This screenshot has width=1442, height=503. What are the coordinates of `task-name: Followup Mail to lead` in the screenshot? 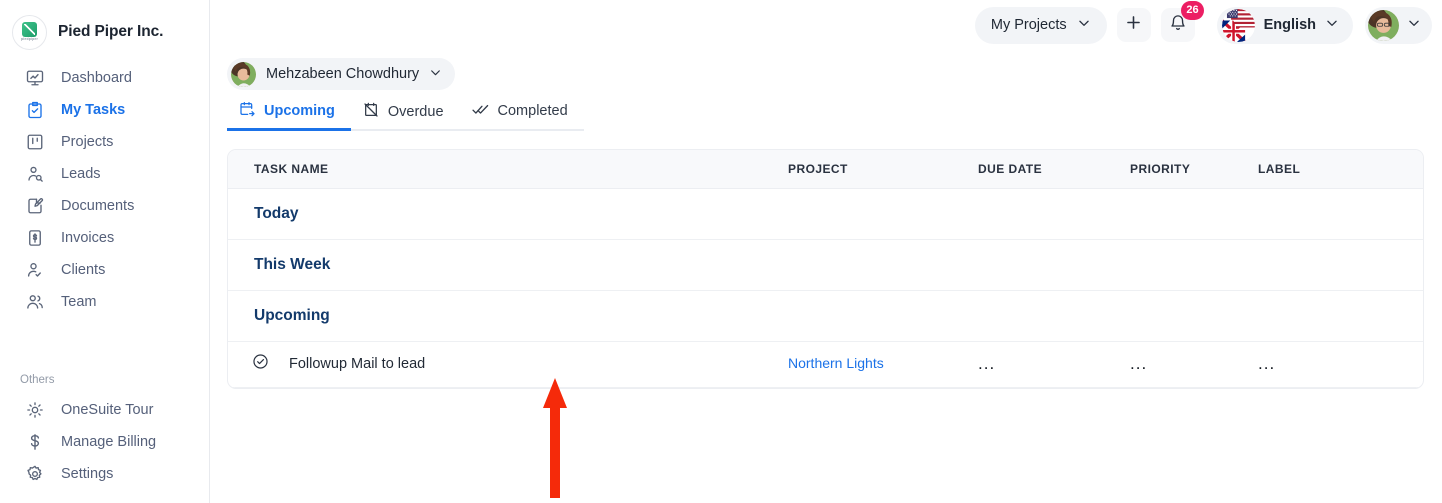 It's located at (357, 364).